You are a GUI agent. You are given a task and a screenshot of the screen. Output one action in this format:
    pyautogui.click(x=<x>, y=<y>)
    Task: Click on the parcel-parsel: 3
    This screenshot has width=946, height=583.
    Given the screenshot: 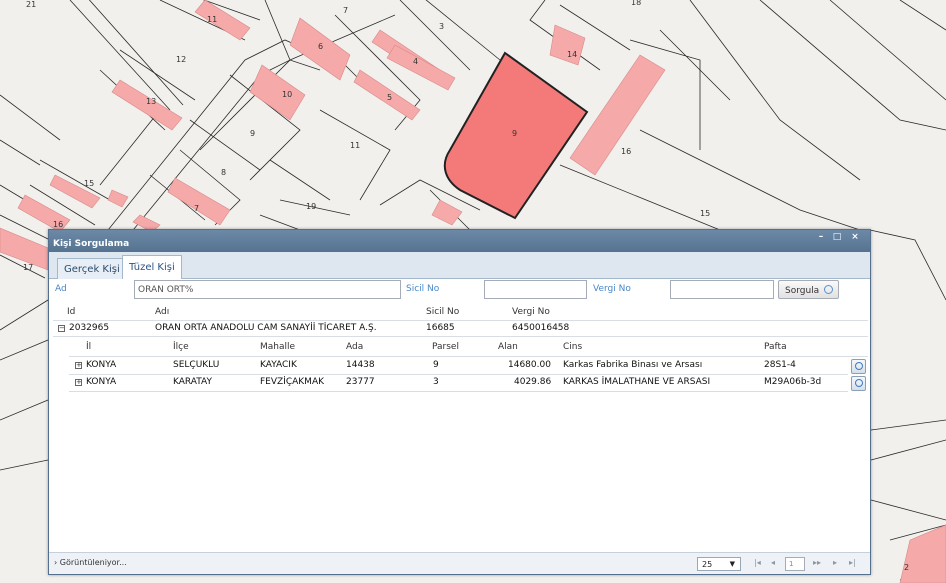 What is the action you would take?
    pyautogui.click(x=436, y=382)
    